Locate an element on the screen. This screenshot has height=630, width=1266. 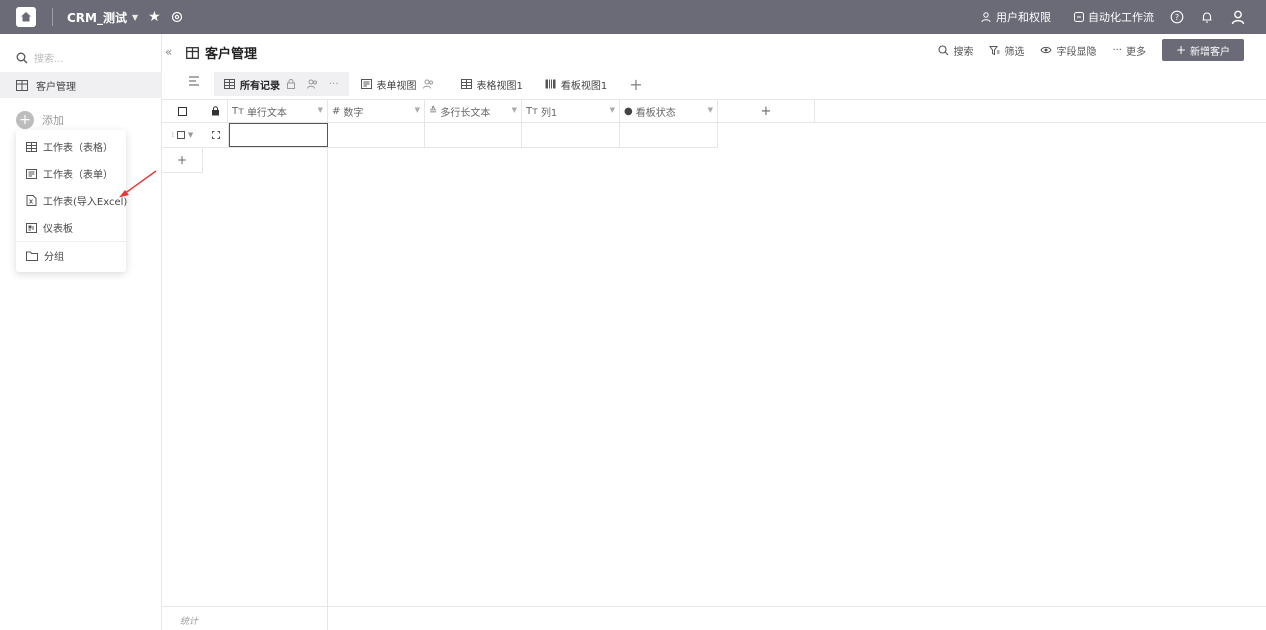
workflow-icon is located at coordinates (1079, 17).